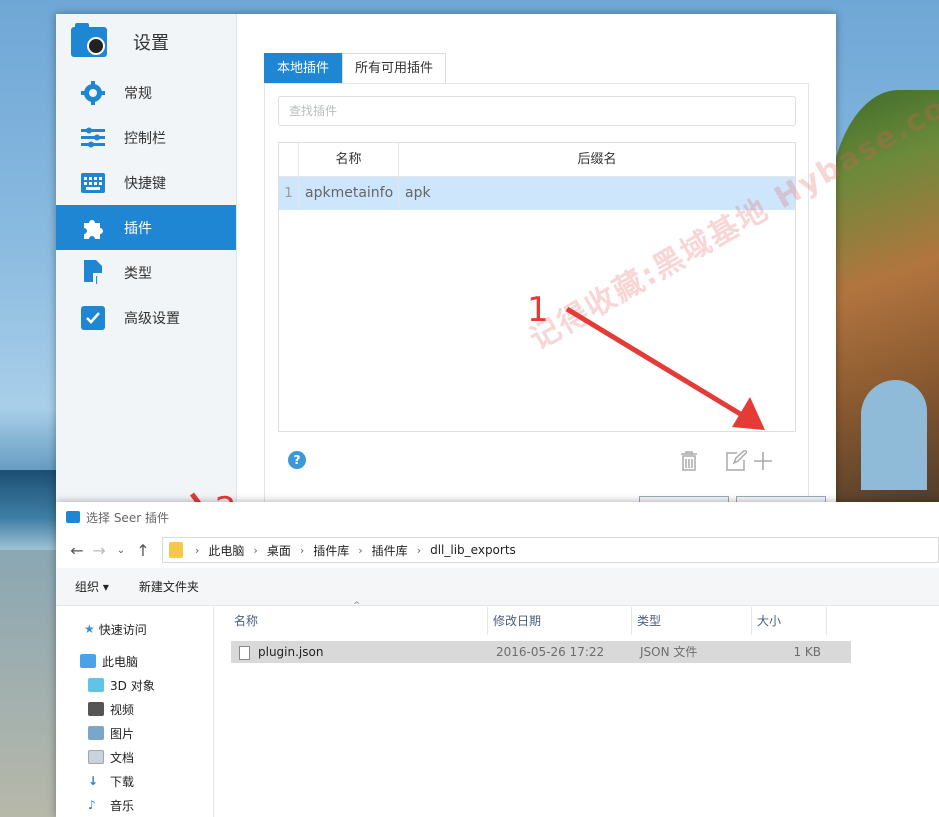 This screenshot has width=939, height=817. I want to click on nav-quick-access: ★ 快速访问, so click(134, 629).